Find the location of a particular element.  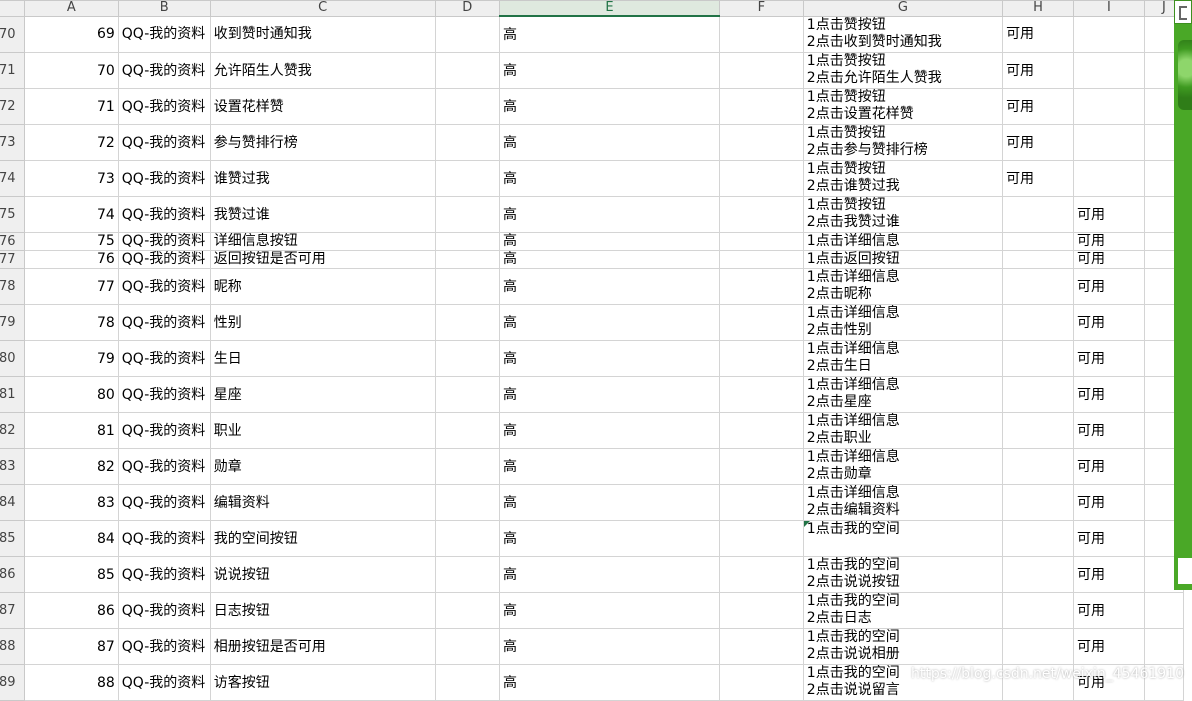

row-header: 72 is located at coordinates (12, 106).